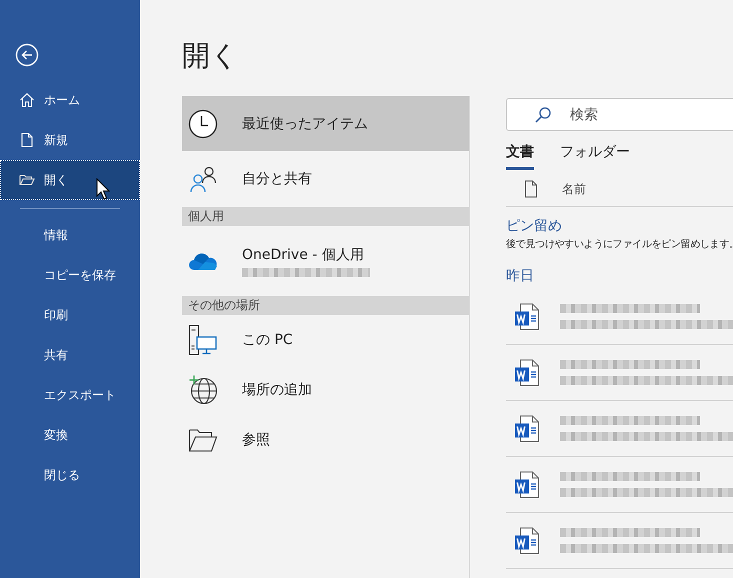 This screenshot has height=578, width=733. I want to click on place-item: 最近使ったアイテム, so click(325, 123).